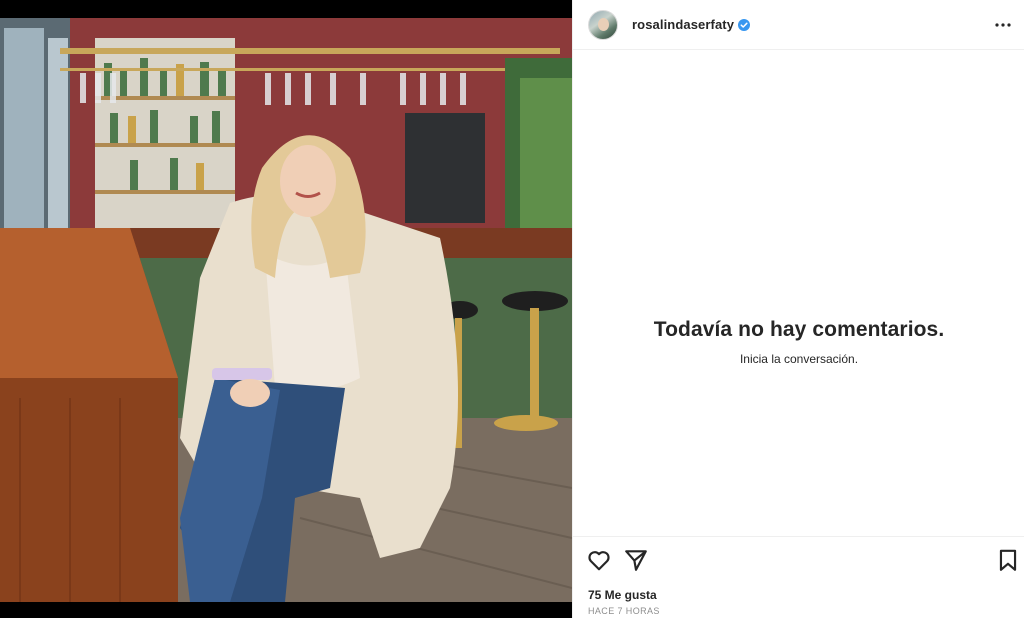 This screenshot has height=618, width=1024. Describe the element at coordinates (744, 24) in the screenshot. I see `verified-badge-icon` at that location.